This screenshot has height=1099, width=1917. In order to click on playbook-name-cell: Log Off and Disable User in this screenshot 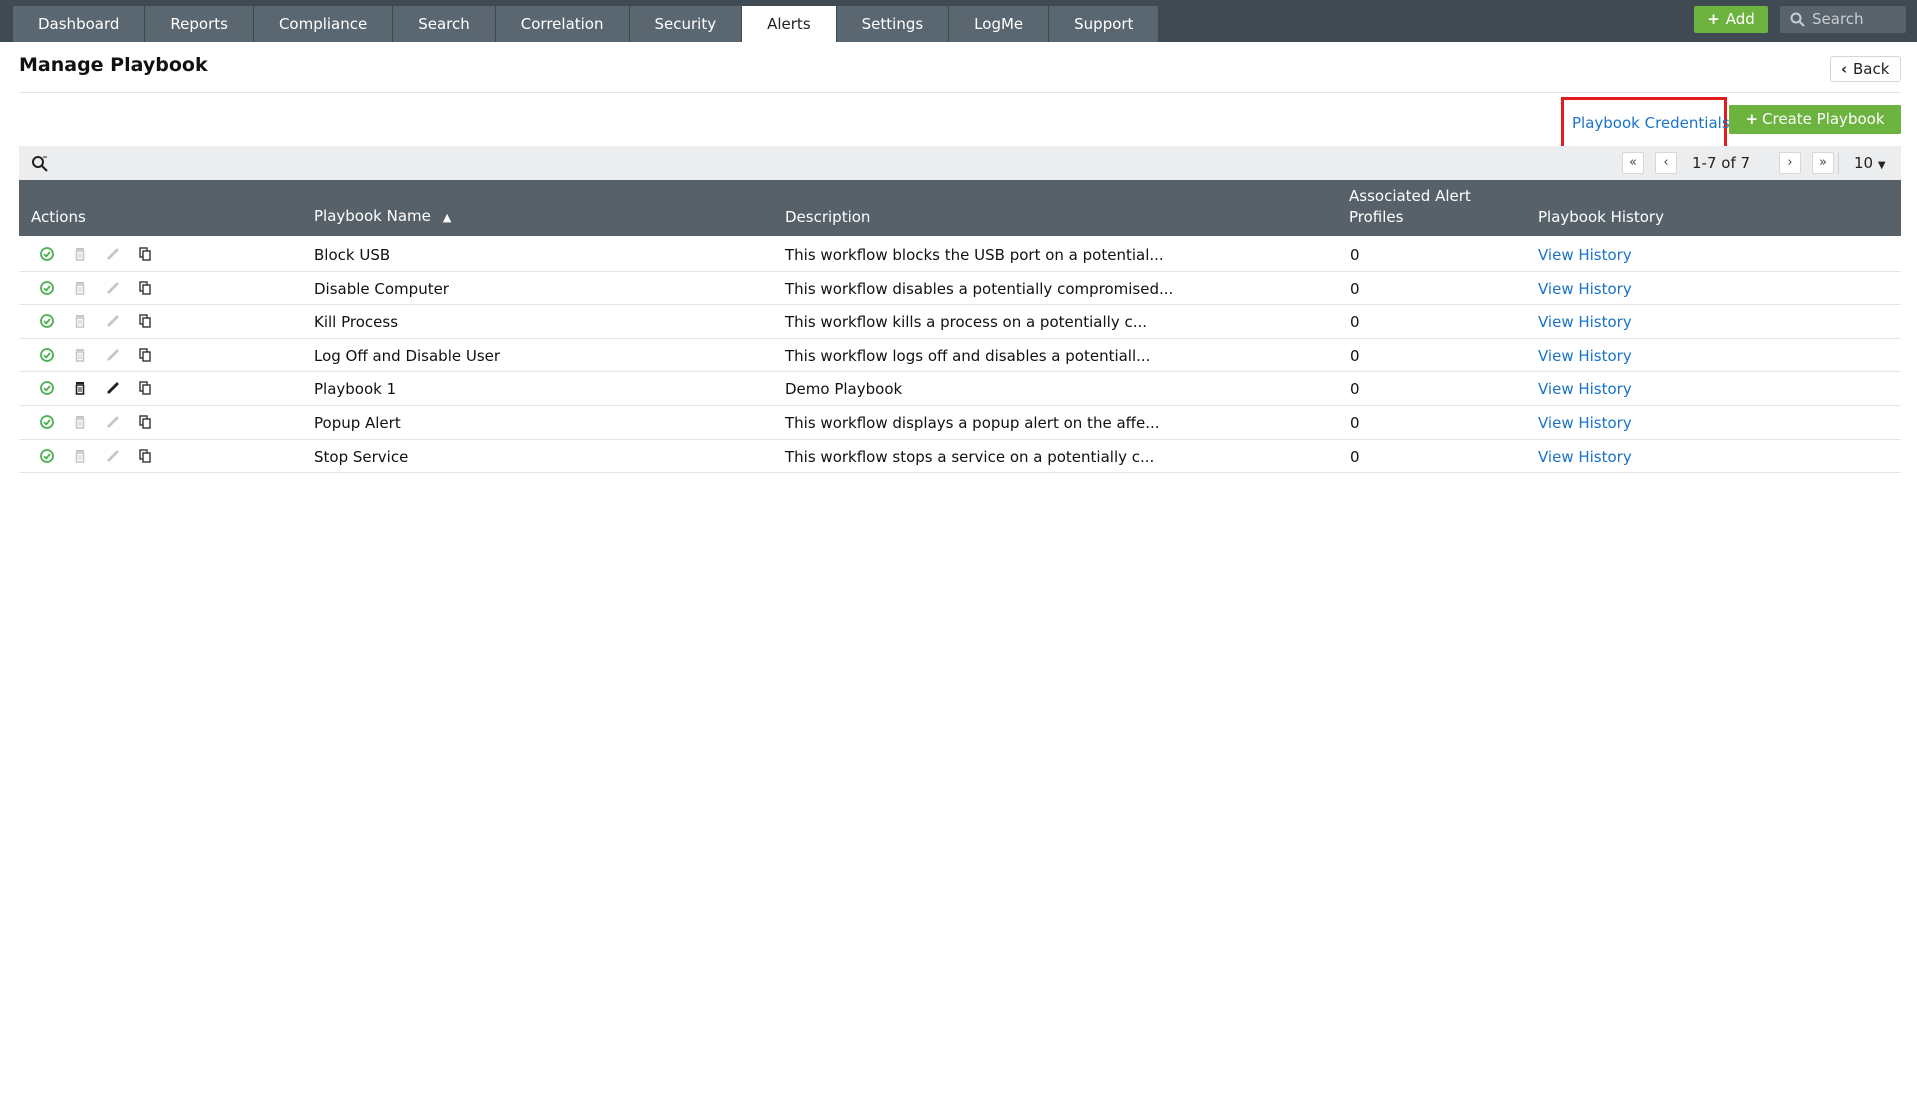, I will do `click(407, 355)`.